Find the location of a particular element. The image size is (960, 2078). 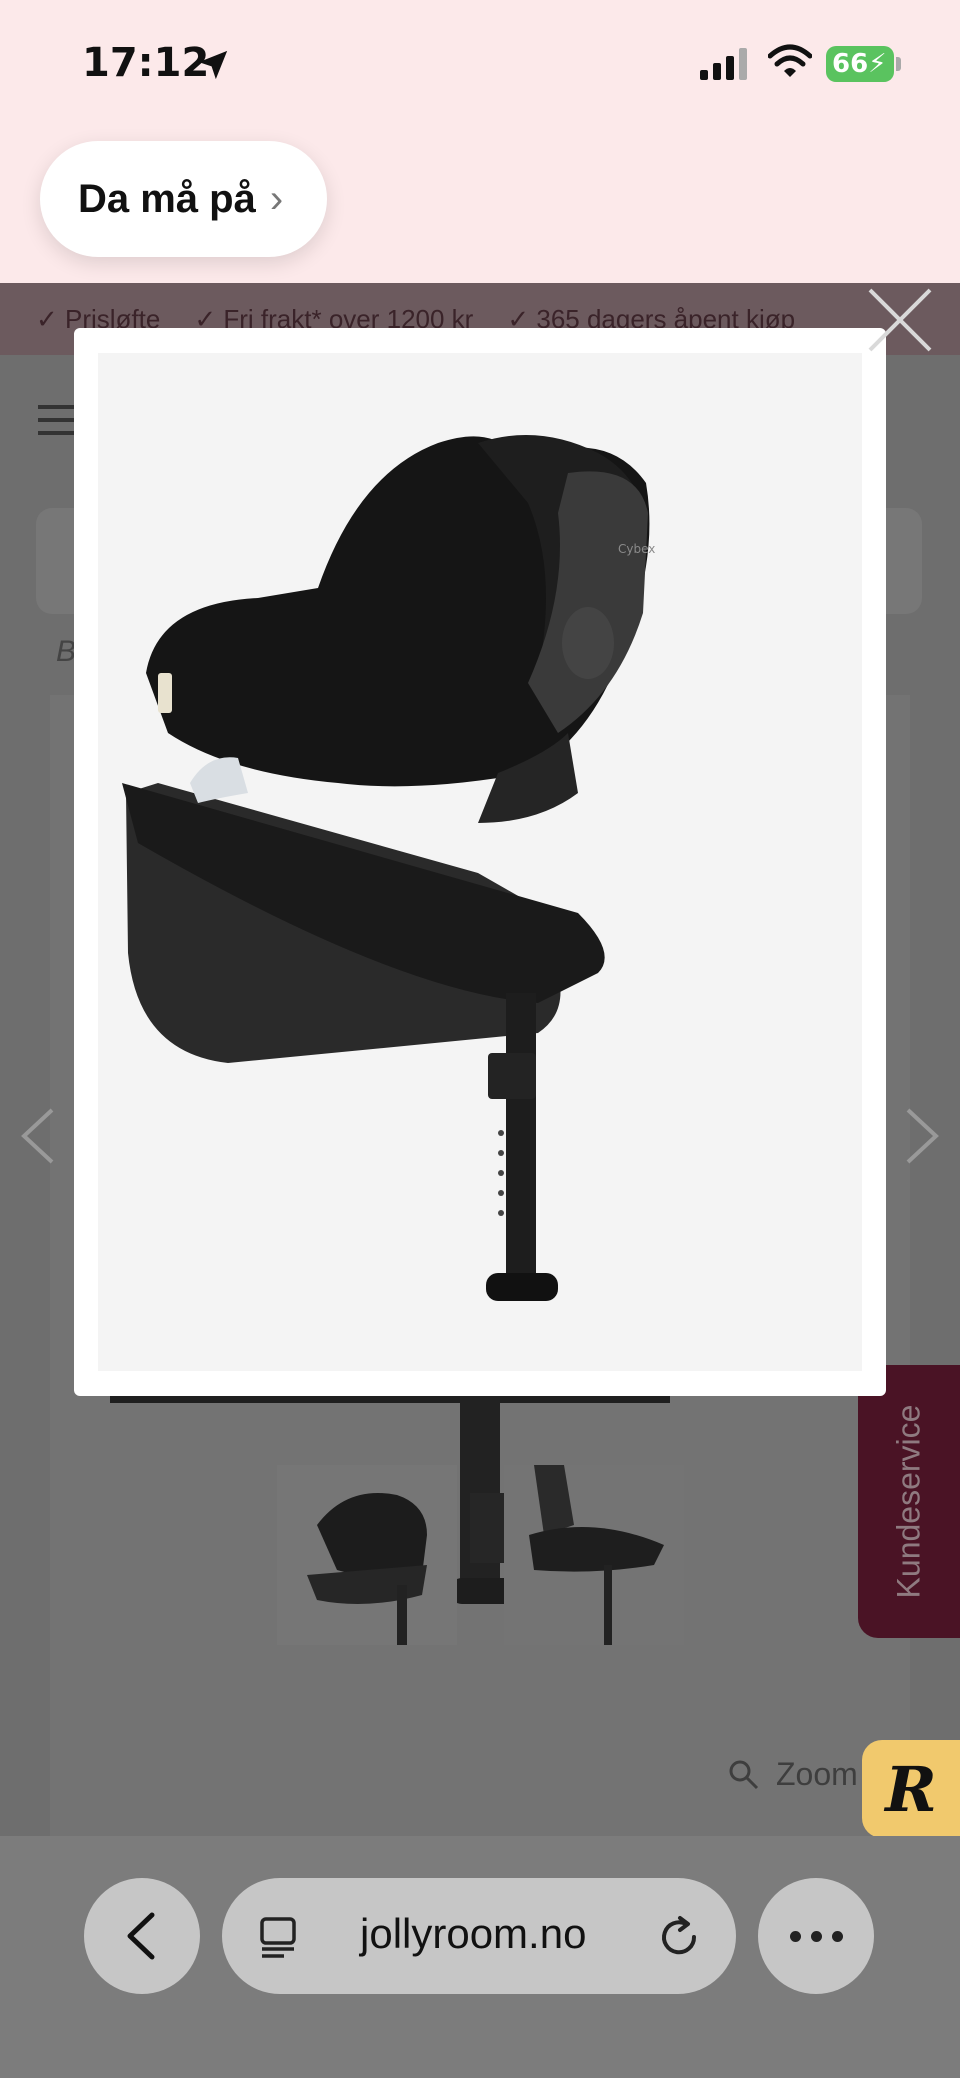

browser-back-button is located at coordinates (142, 1936).